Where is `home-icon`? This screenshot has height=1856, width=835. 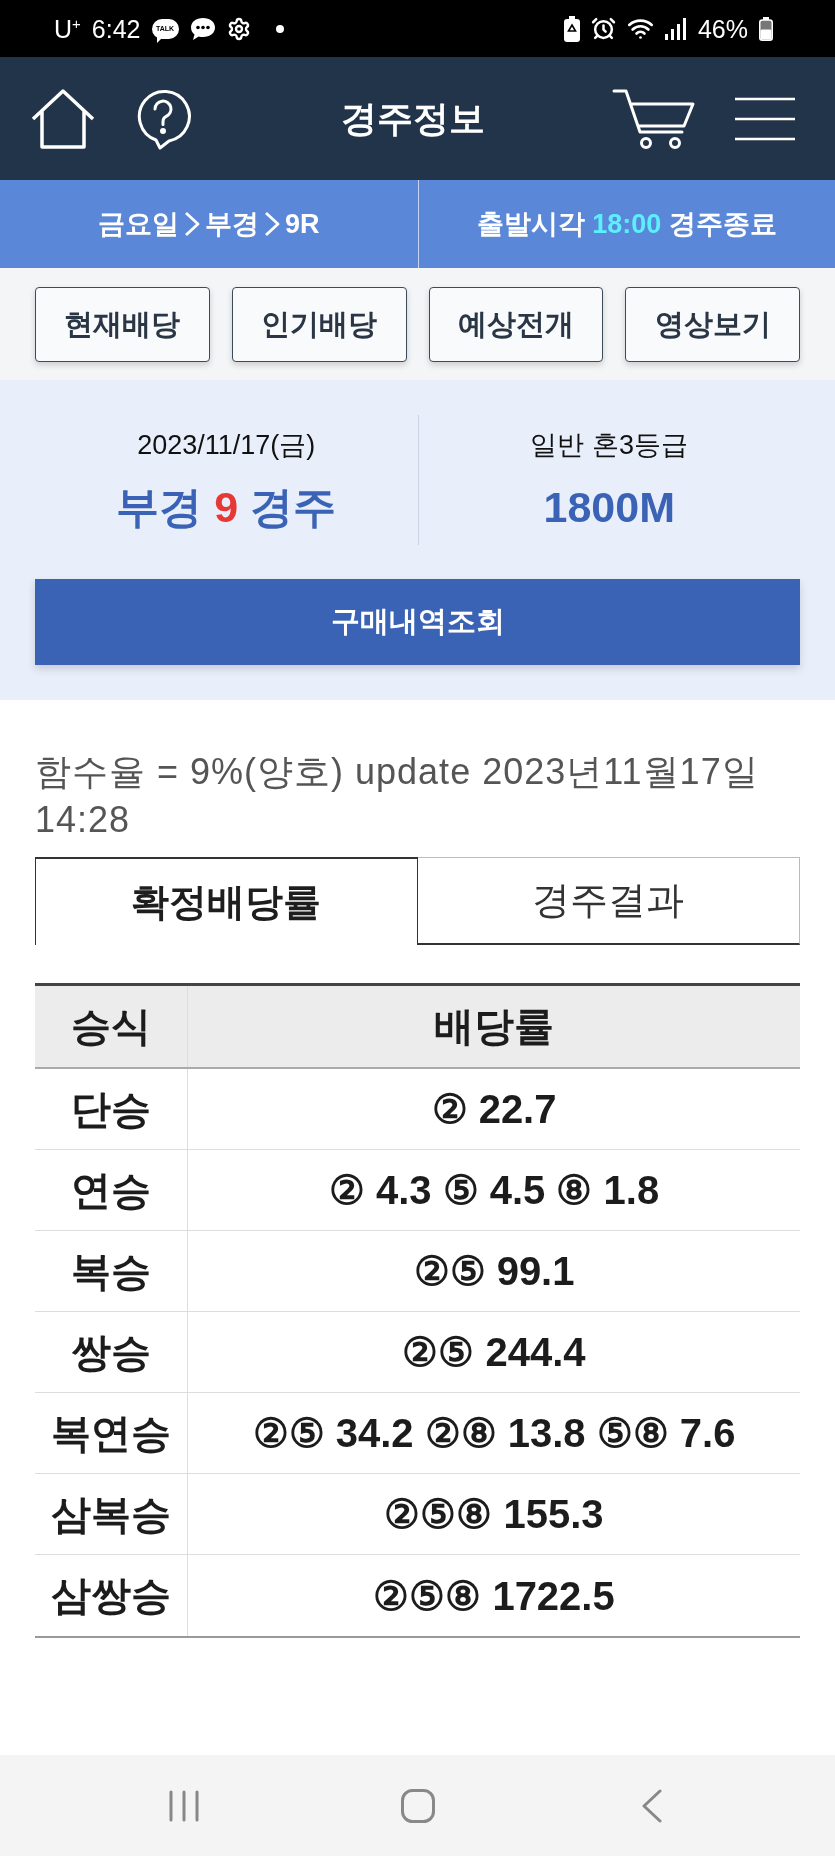
home-icon is located at coordinates (63, 118).